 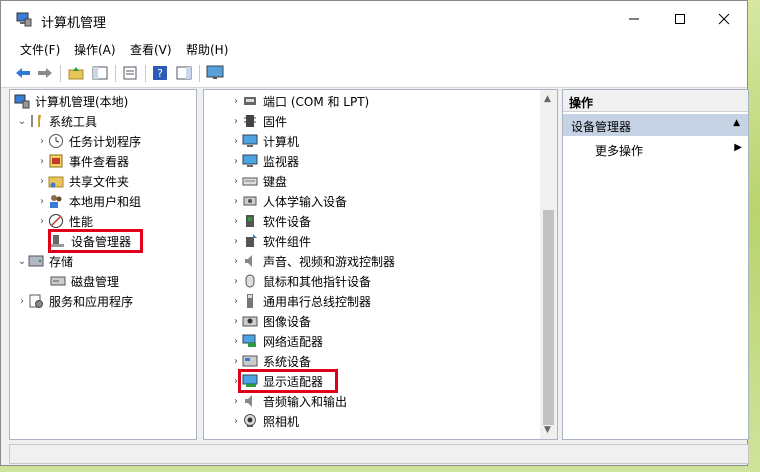 I want to click on keyboard-icon, so click(x=250, y=181).